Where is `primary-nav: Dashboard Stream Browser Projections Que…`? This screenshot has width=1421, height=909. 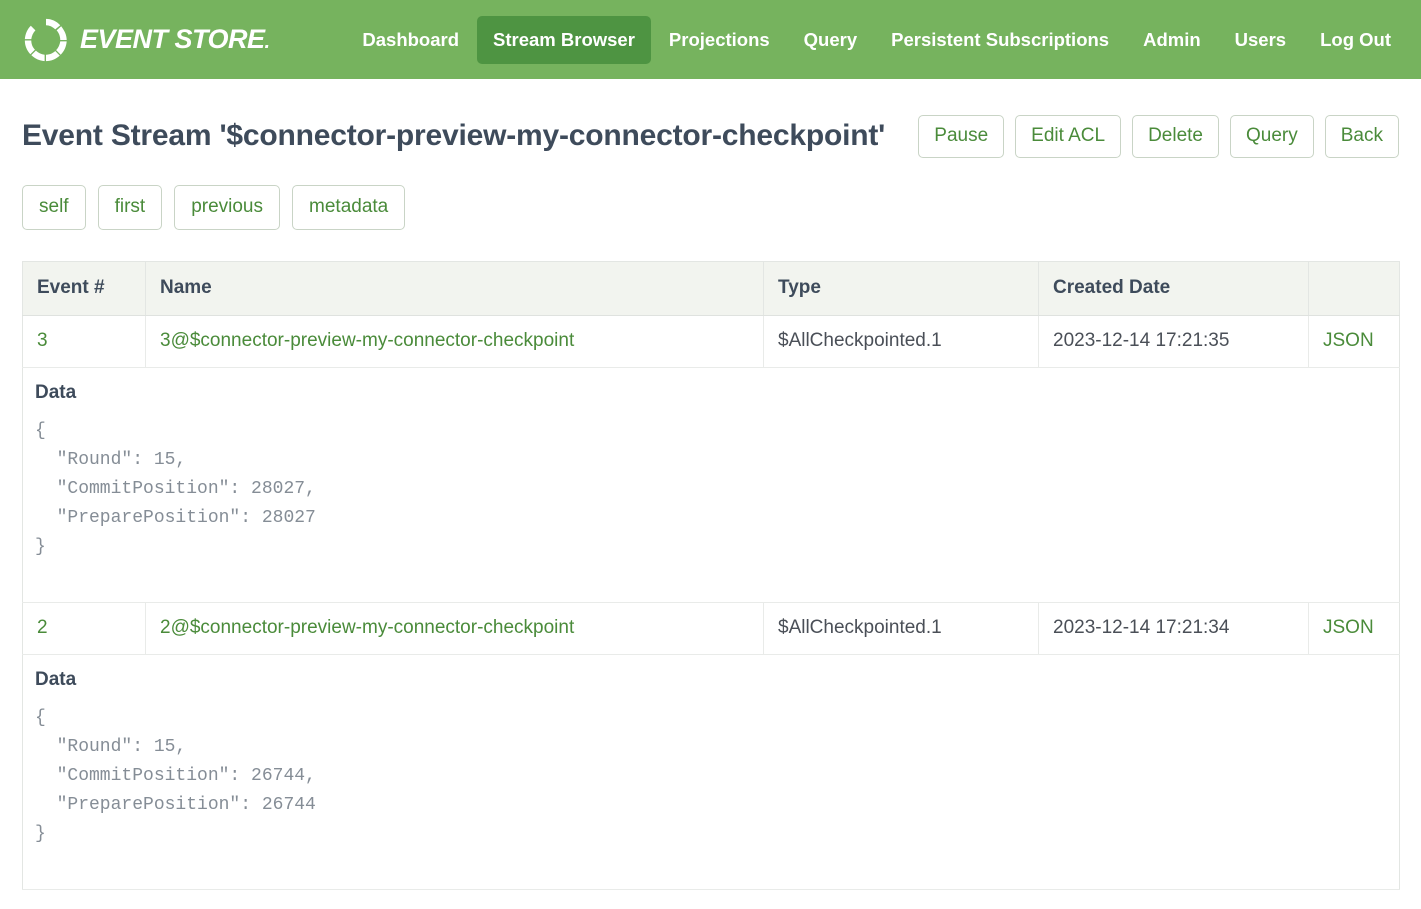
primary-nav: Dashboard Stream Browser Projections Que… is located at coordinates (876, 39).